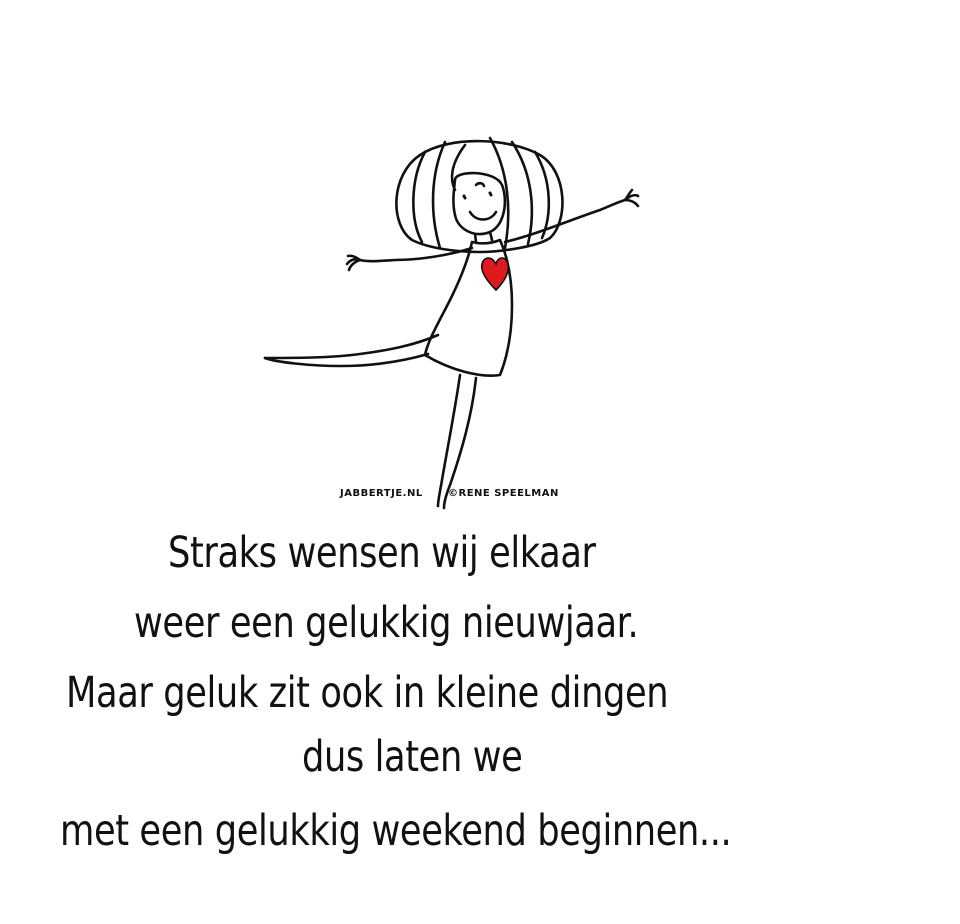  Describe the element at coordinates (367, 693) in the screenshot. I see `quote-line-3: Maar geluk zit ook in kleine dingen` at that location.